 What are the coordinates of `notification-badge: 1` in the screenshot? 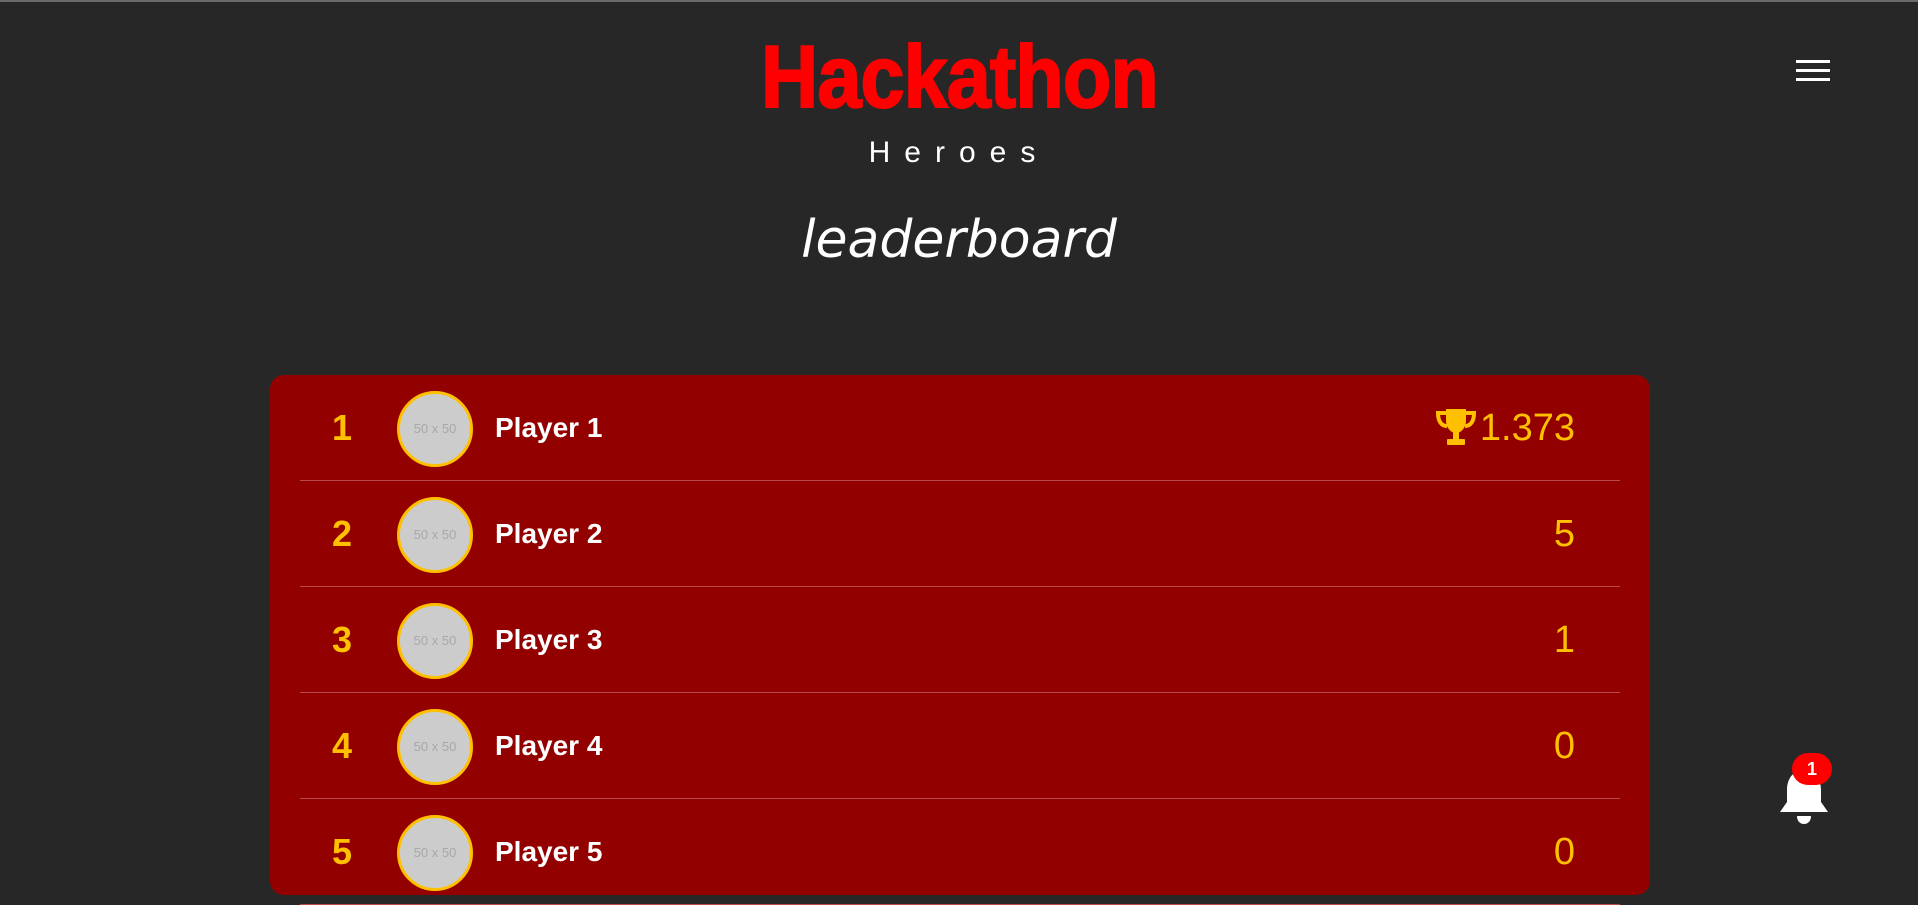 It's located at (1812, 769).